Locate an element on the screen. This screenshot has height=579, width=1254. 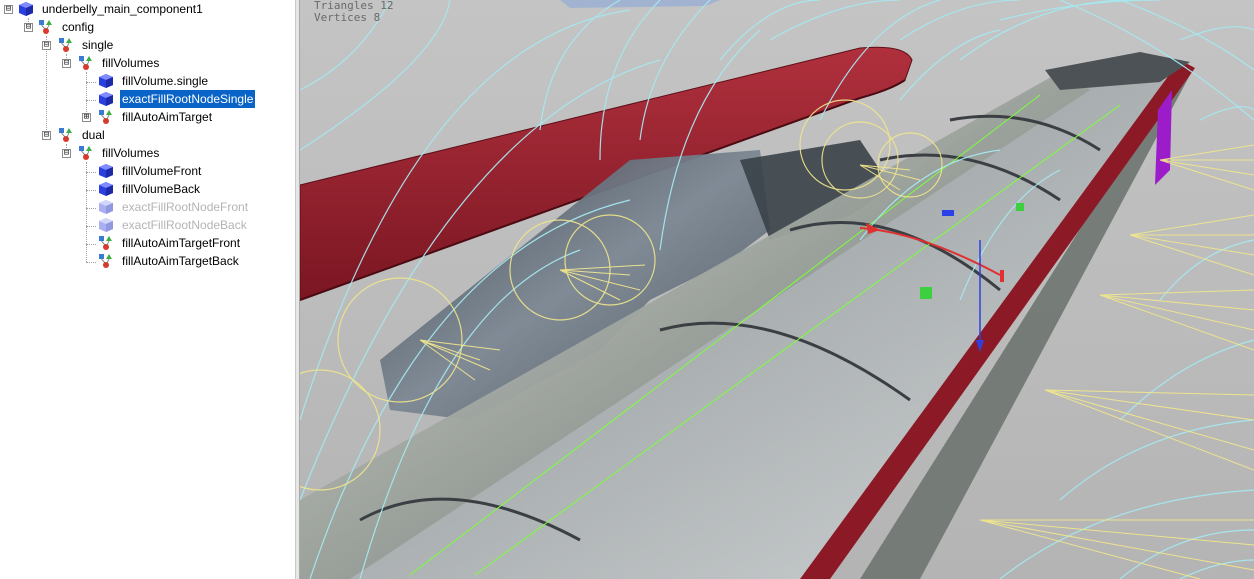
tree-node-fillautoaimtargetback: fillAutoAimTargetBack is located at coordinates (147, 261).